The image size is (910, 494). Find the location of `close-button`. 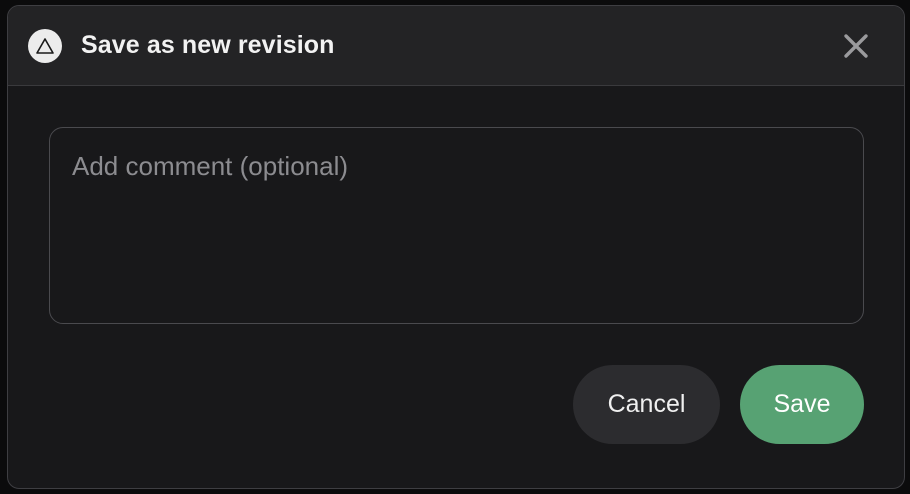

close-button is located at coordinates (856, 46).